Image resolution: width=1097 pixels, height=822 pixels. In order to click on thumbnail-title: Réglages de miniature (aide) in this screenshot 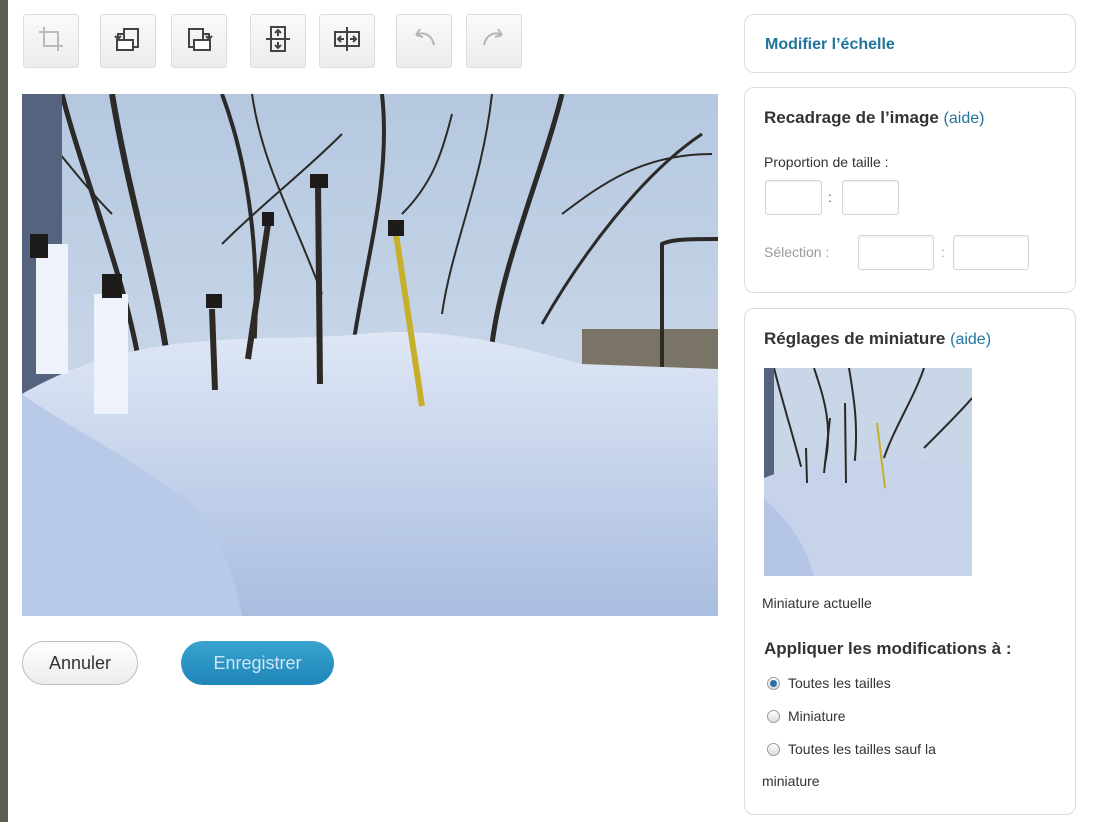, I will do `click(877, 339)`.